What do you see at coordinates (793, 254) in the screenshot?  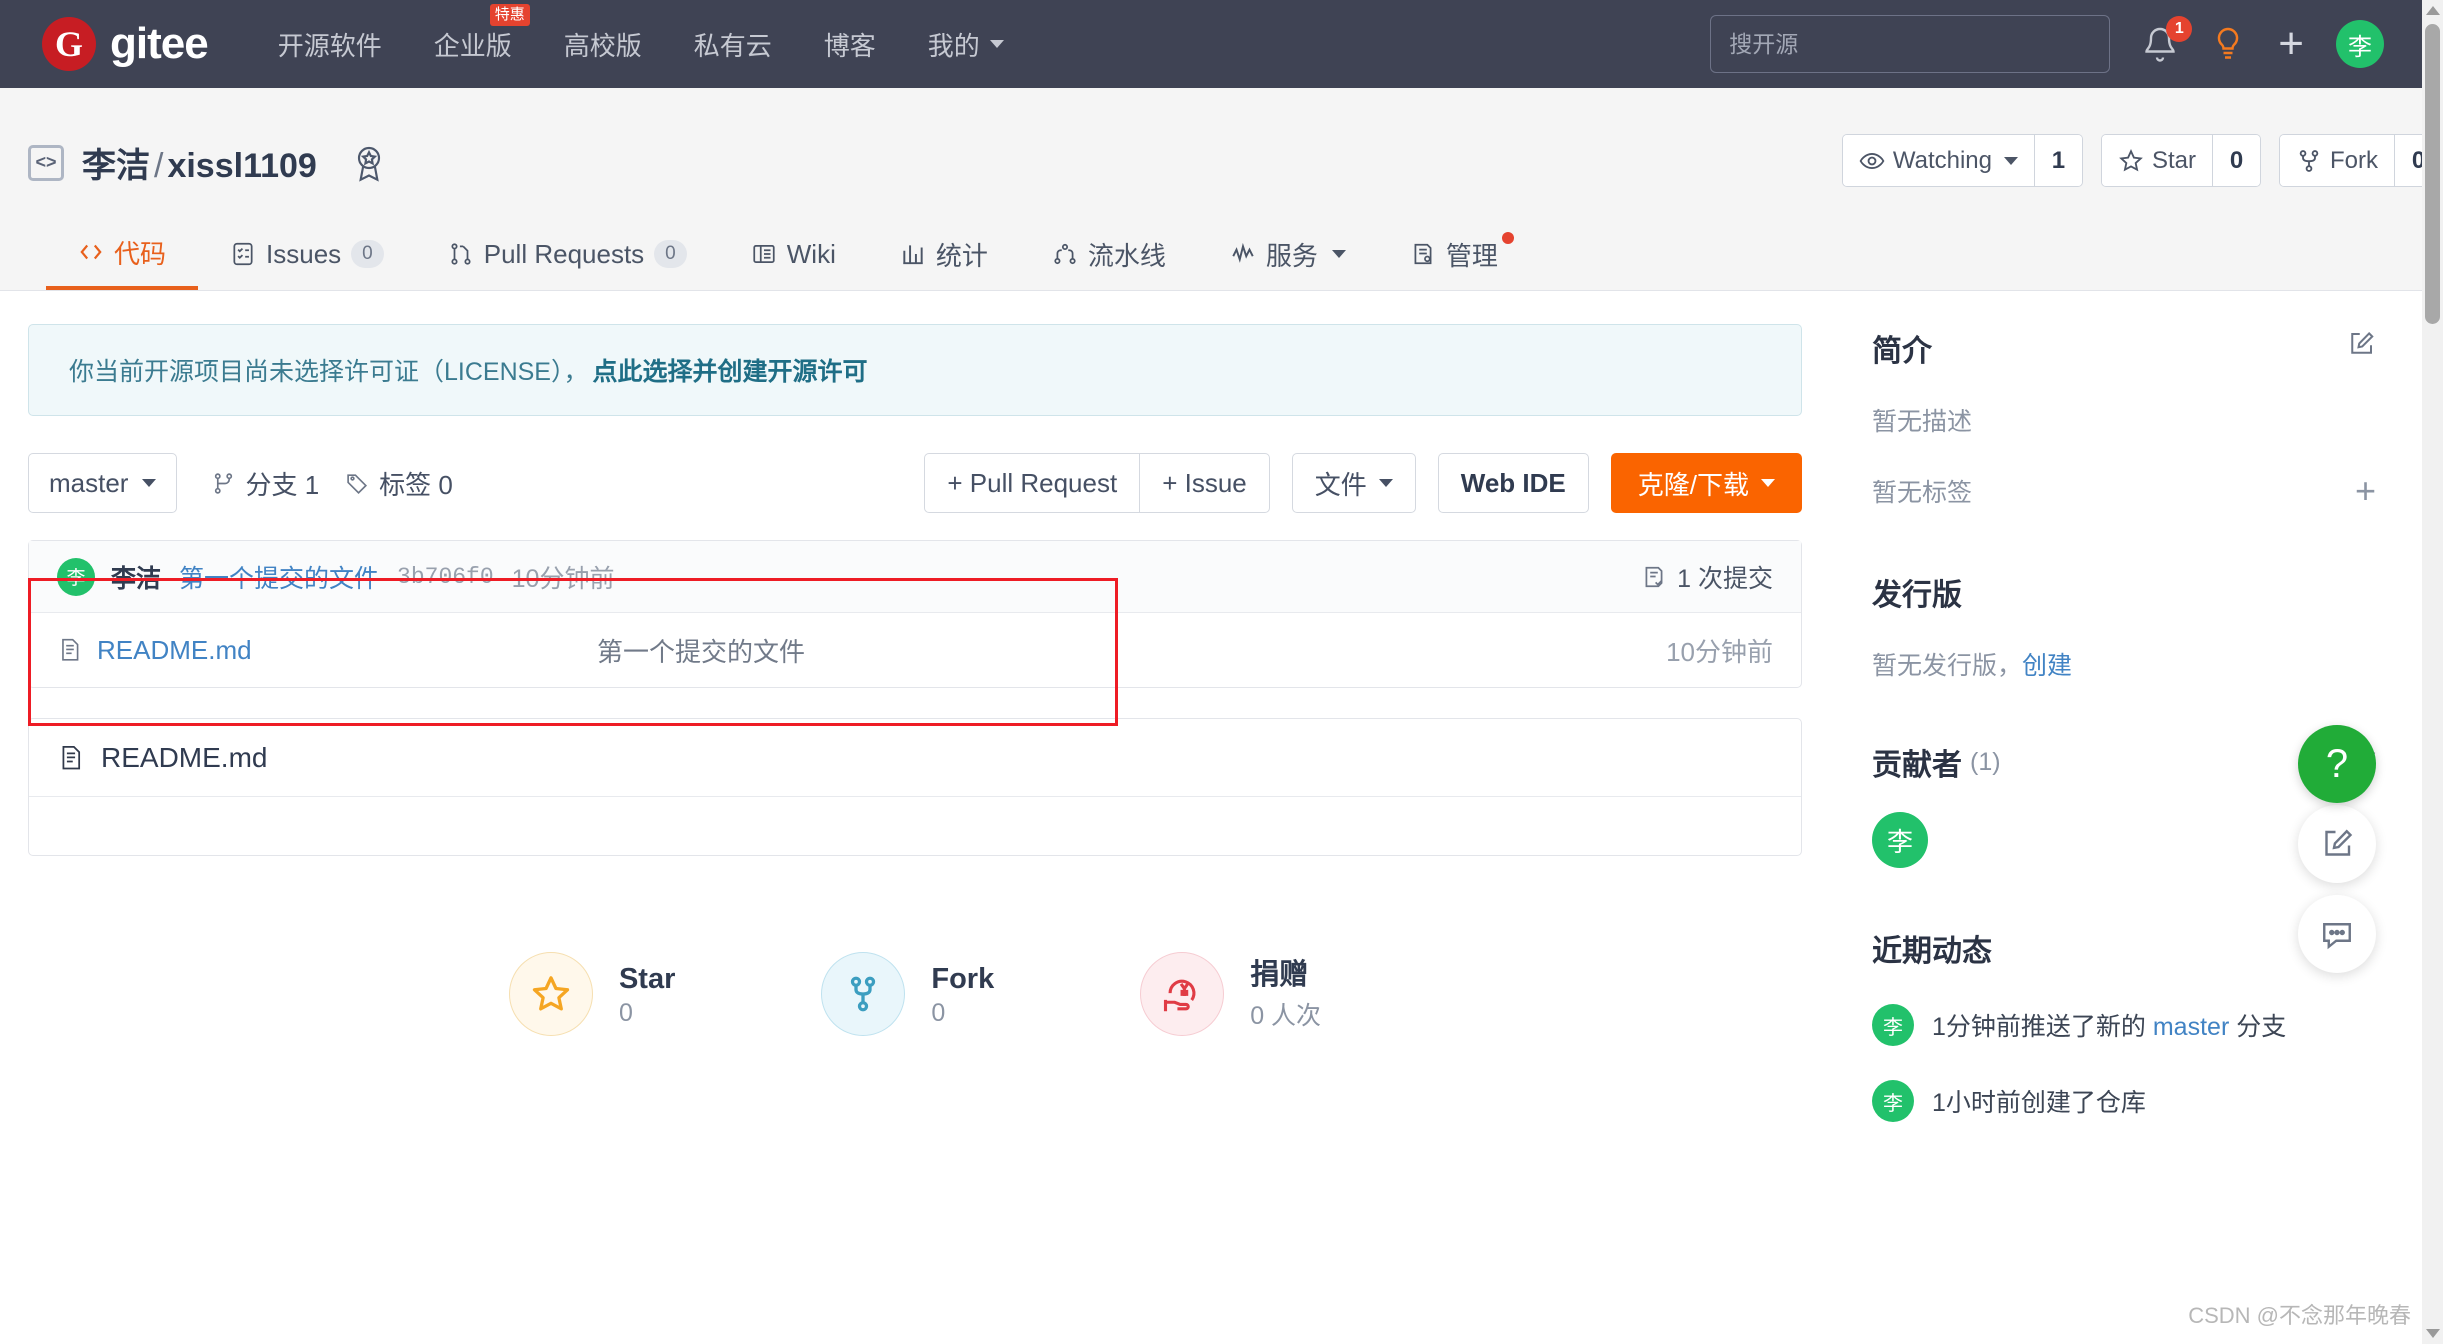 I see `tab-wiki: Wiki` at bounding box center [793, 254].